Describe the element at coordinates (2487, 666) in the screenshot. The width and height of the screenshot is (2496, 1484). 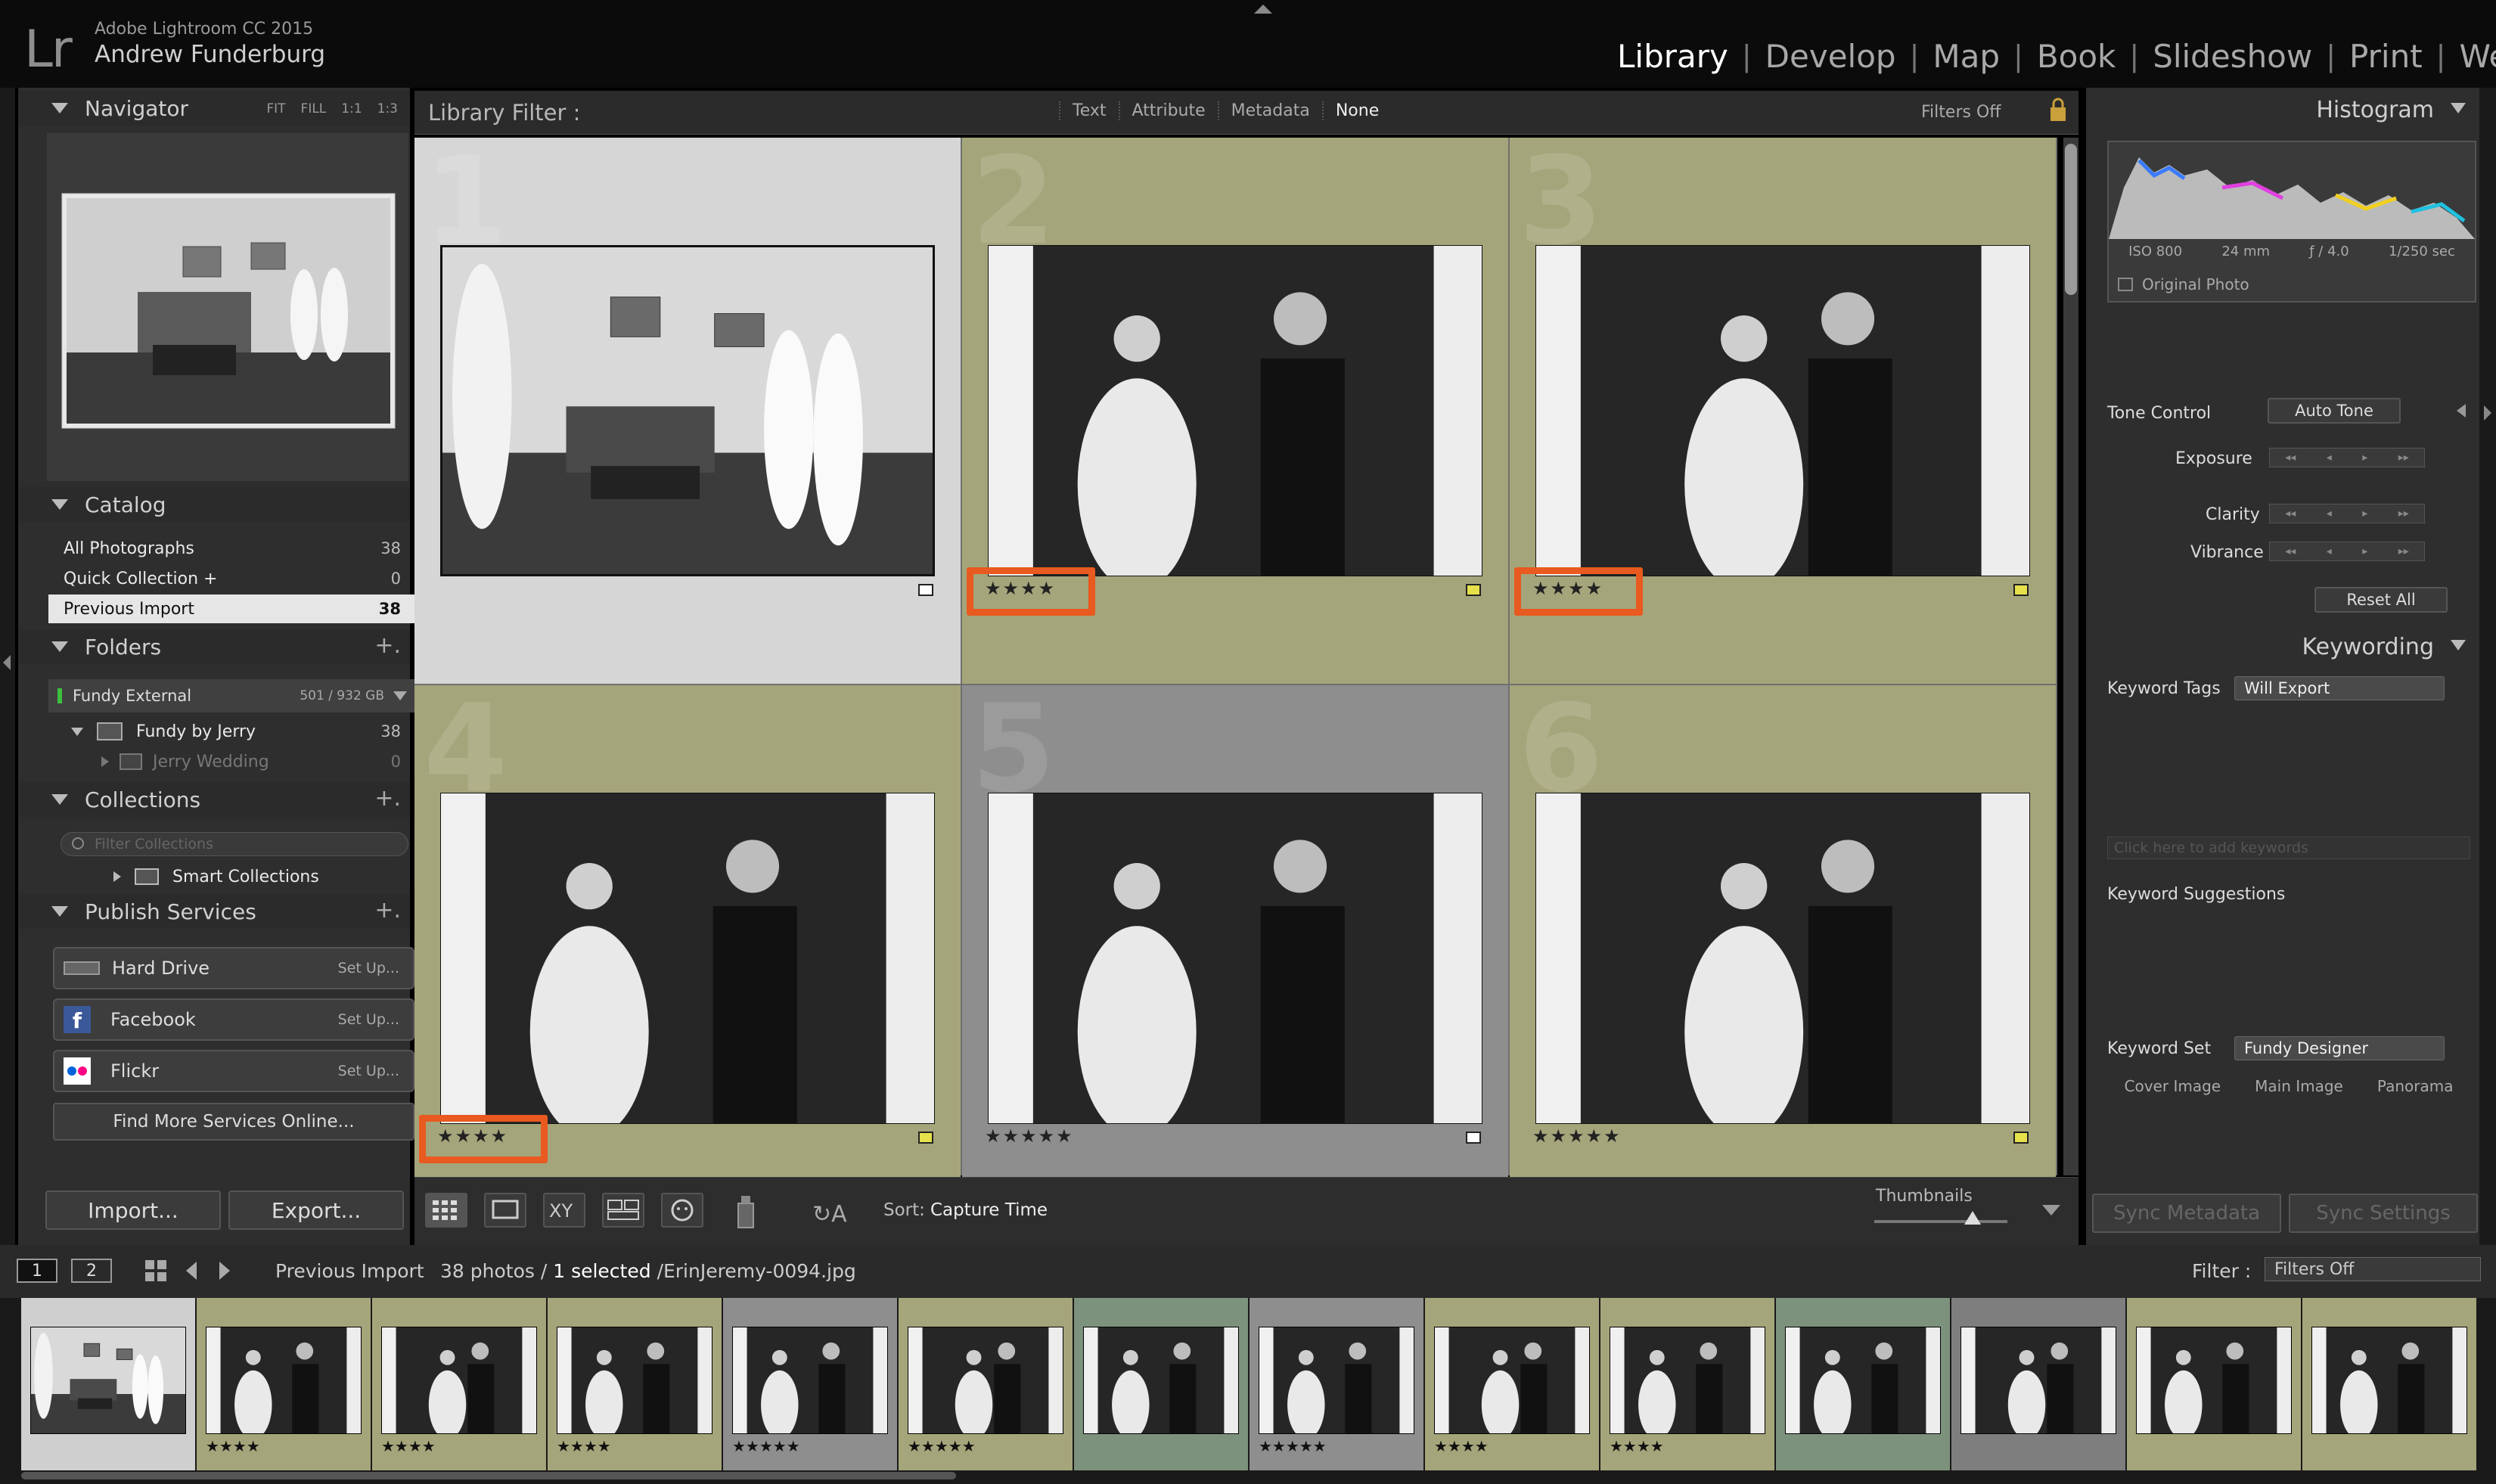
I see `right-panel-edge` at that location.